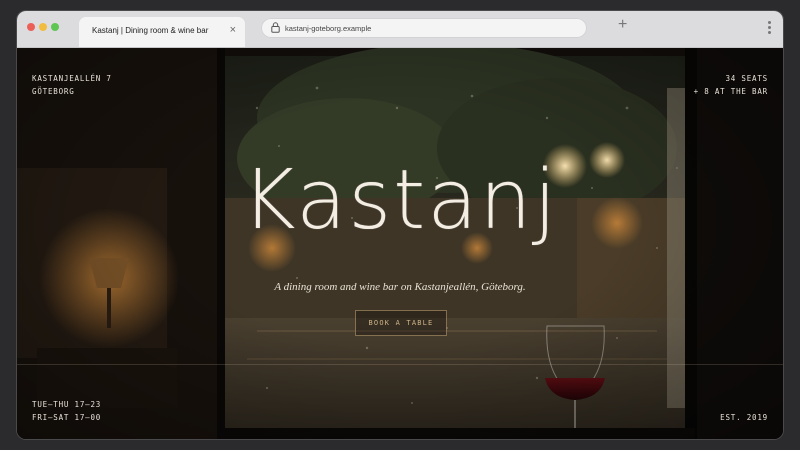 The image size is (800, 450). I want to click on address-bar: kastanj-goteborg.example, so click(424, 28).